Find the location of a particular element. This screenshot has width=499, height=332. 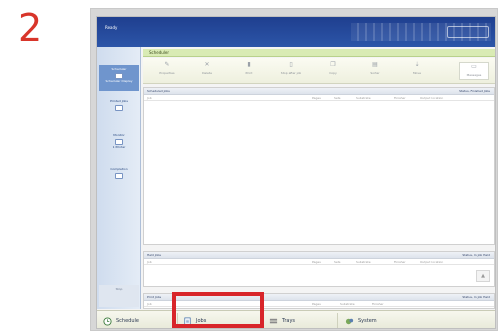

window-title: Ready is located at coordinates (111, 27).